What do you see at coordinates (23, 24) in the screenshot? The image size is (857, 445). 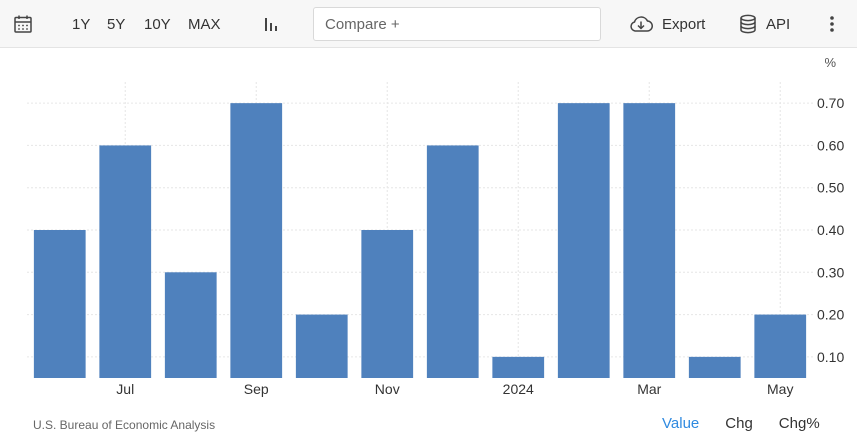 I see `calendar-icon` at bounding box center [23, 24].